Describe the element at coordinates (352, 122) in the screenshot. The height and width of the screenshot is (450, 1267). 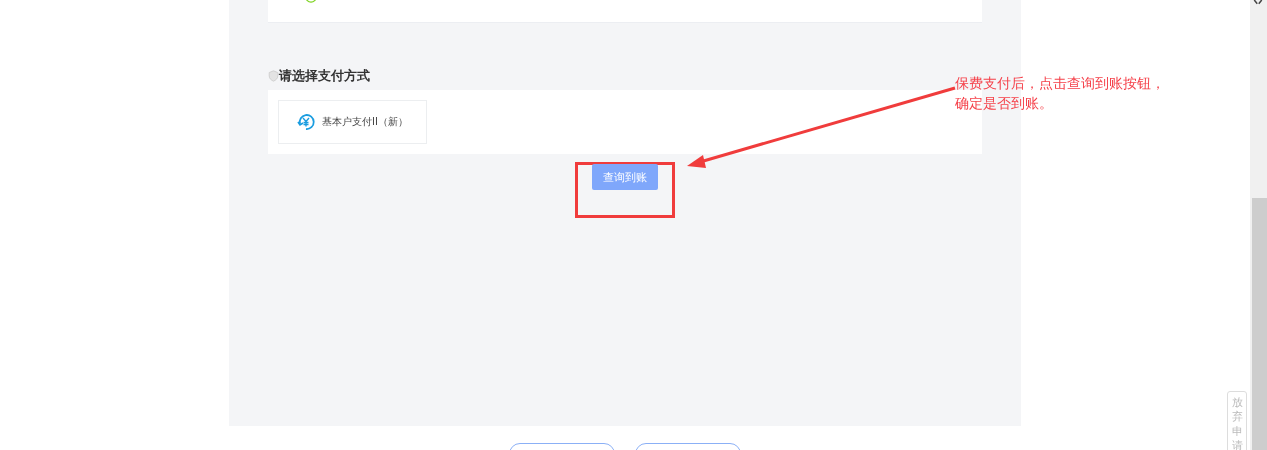
I see `payment-option: 基本户支付II（新）` at that location.